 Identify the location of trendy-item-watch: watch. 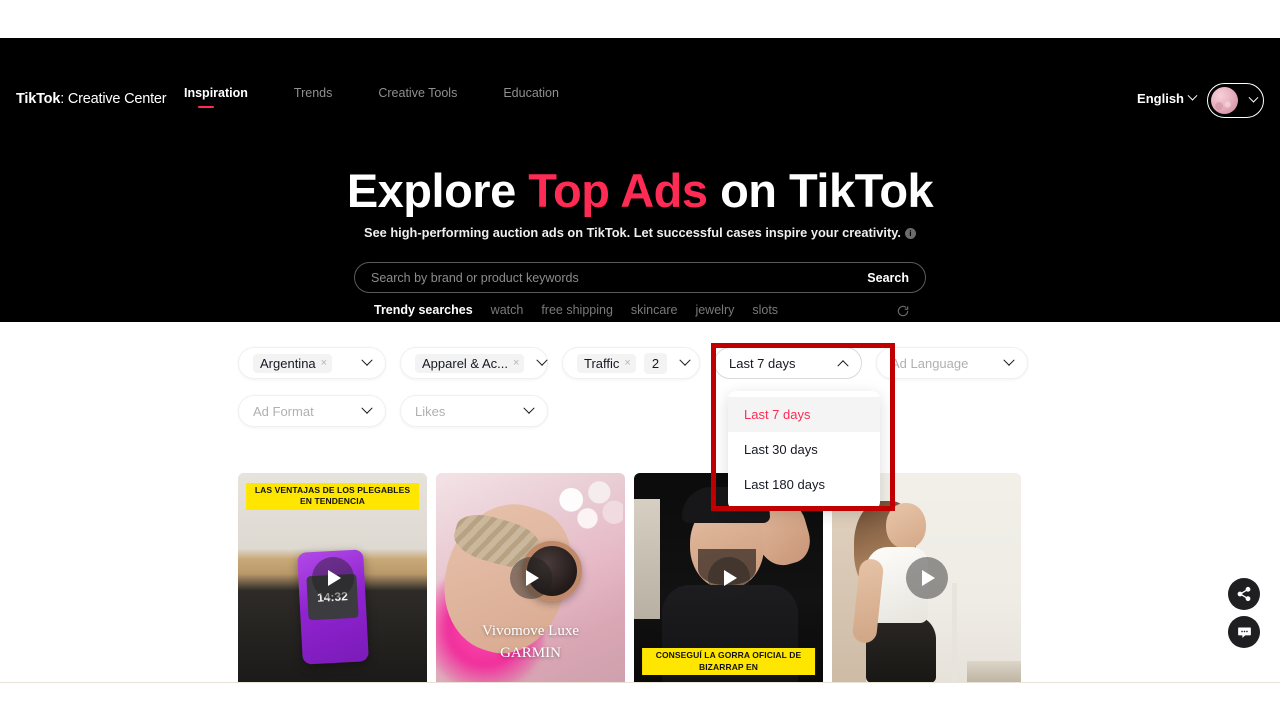
(507, 310).